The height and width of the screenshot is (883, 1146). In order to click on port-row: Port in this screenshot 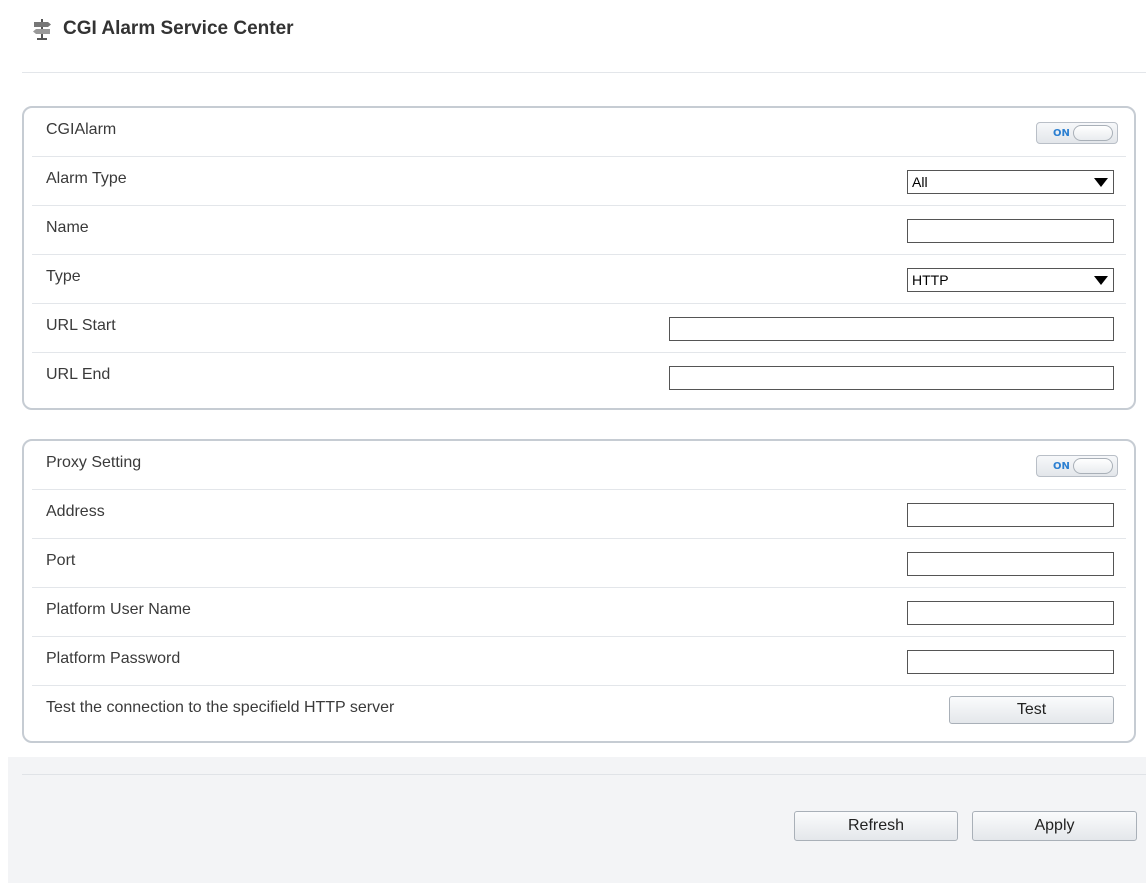, I will do `click(579, 563)`.